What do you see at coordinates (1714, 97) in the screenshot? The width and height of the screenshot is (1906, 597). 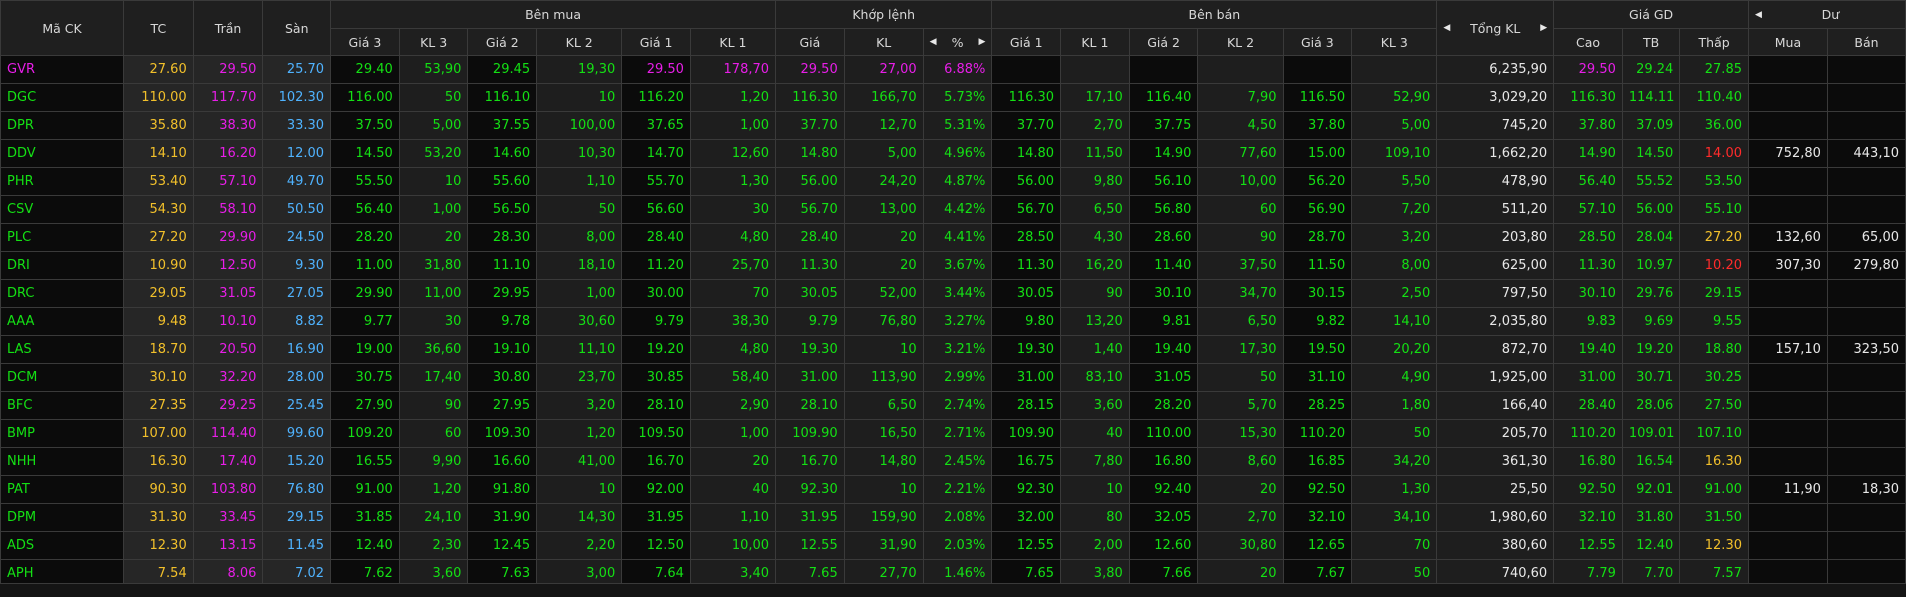 I see `trade-price-cell: 110.40` at bounding box center [1714, 97].